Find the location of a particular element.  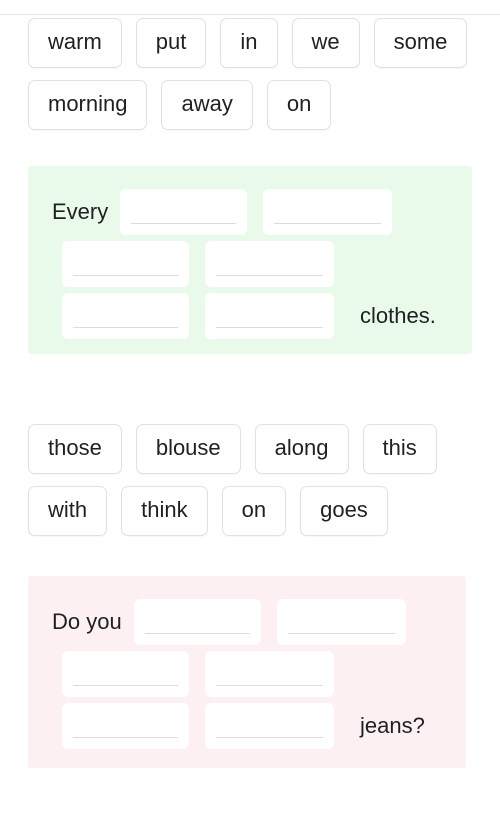

word-chip: warm is located at coordinates (75, 43).